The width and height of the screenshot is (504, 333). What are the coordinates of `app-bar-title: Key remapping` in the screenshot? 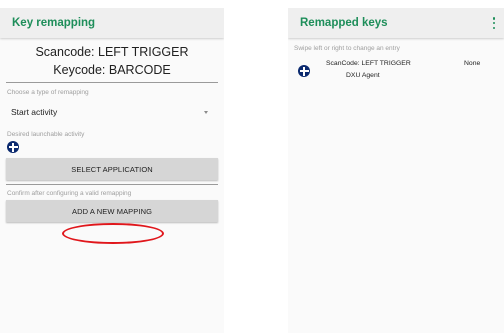 It's located at (54, 23).